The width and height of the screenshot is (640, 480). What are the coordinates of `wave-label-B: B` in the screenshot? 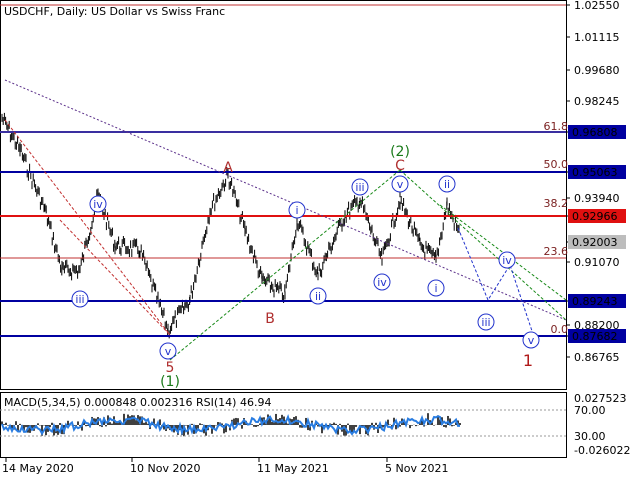 It's located at (270, 319).